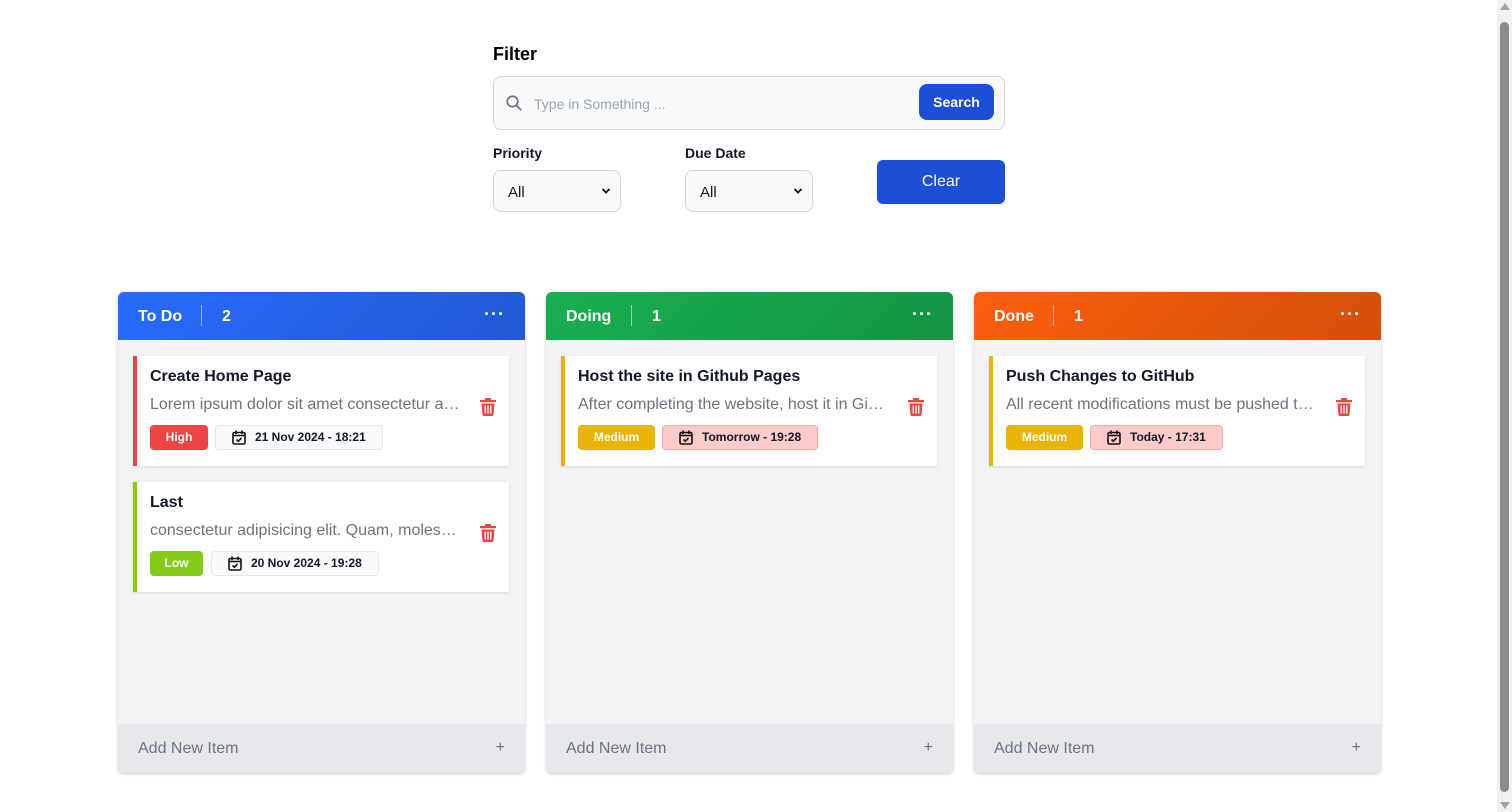 The width and height of the screenshot is (1512, 812). I want to click on column-count: 2, so click(226, 316).